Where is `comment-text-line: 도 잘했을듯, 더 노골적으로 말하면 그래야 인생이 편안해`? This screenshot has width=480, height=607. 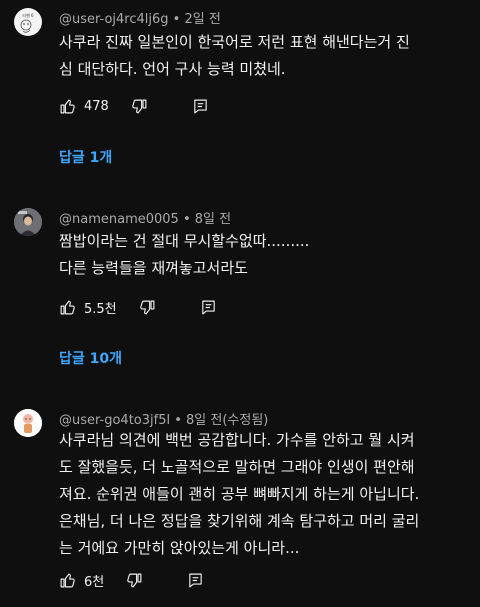
comment-text-line: 도 잘했을듯, 더 노골적으로 말하면 그래야 인생이 편안해 is located at coordinates (237, 467).